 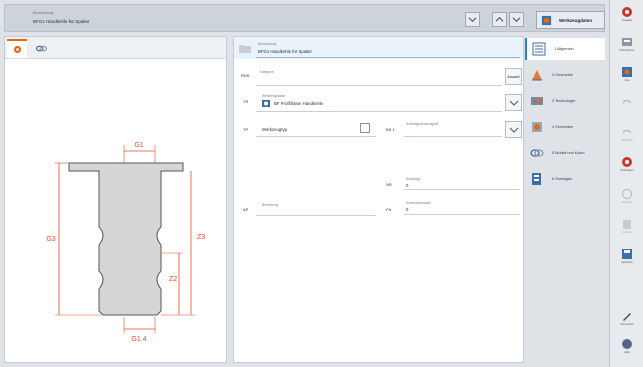 What do you see at coordinates (41, 48) in the screenshot?
I see `tab-link` at bounding box center [41, 48].